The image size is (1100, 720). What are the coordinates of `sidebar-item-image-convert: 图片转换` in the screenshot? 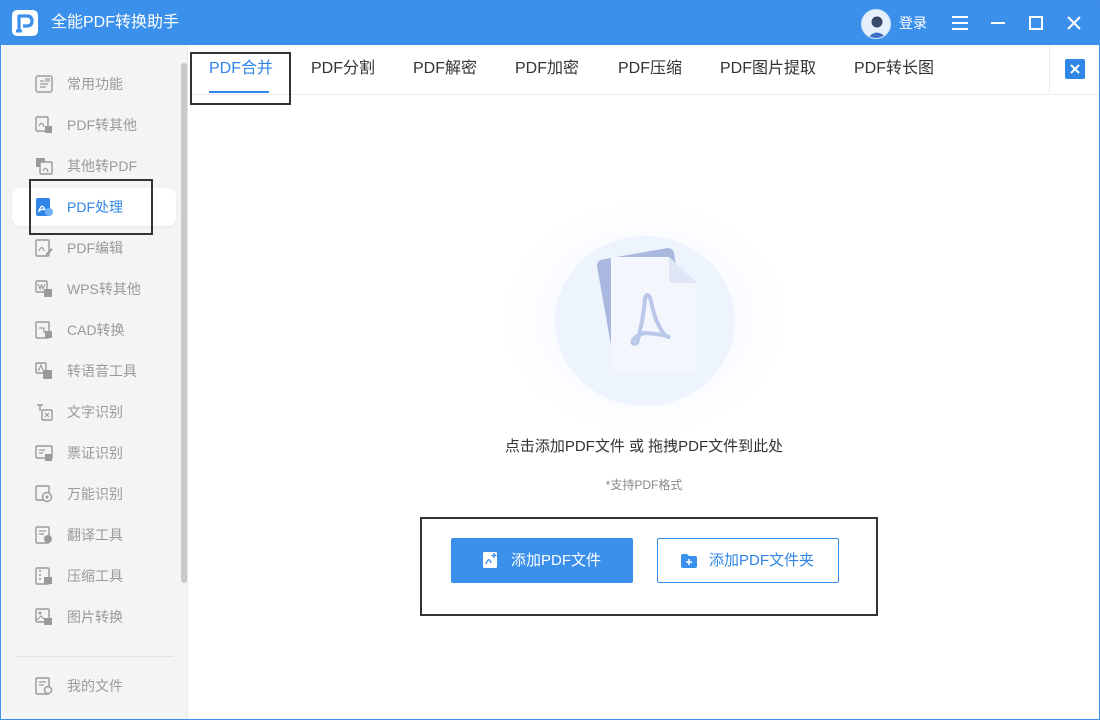 It's located at (94, 617).